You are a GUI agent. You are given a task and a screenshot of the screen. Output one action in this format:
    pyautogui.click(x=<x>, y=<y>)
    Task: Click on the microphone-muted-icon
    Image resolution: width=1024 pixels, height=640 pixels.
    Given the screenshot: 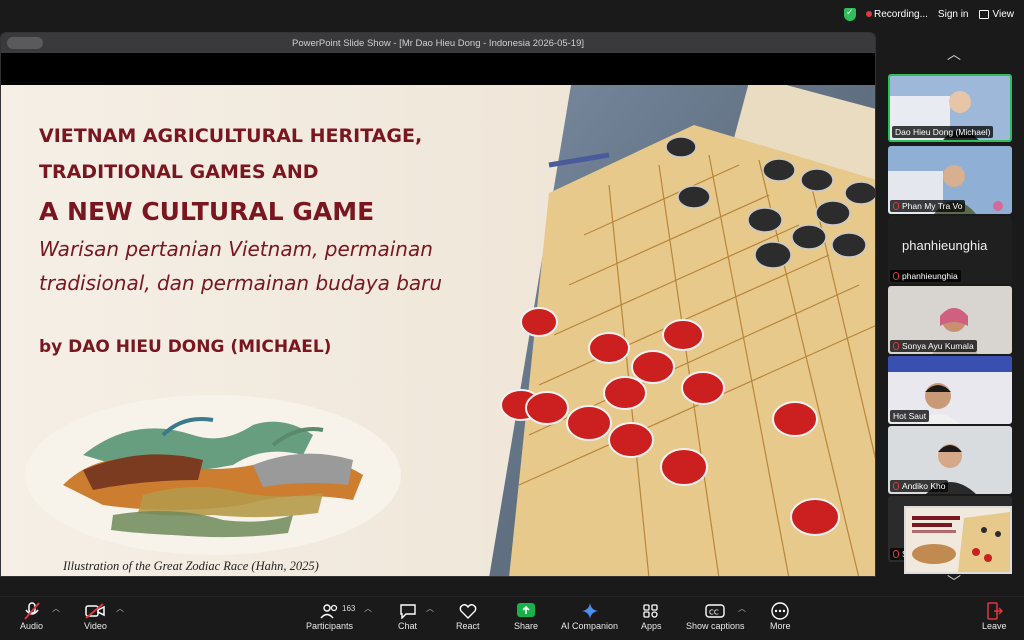 What is the action you would take?
    pyautogui.click(x=31, y=611)
    